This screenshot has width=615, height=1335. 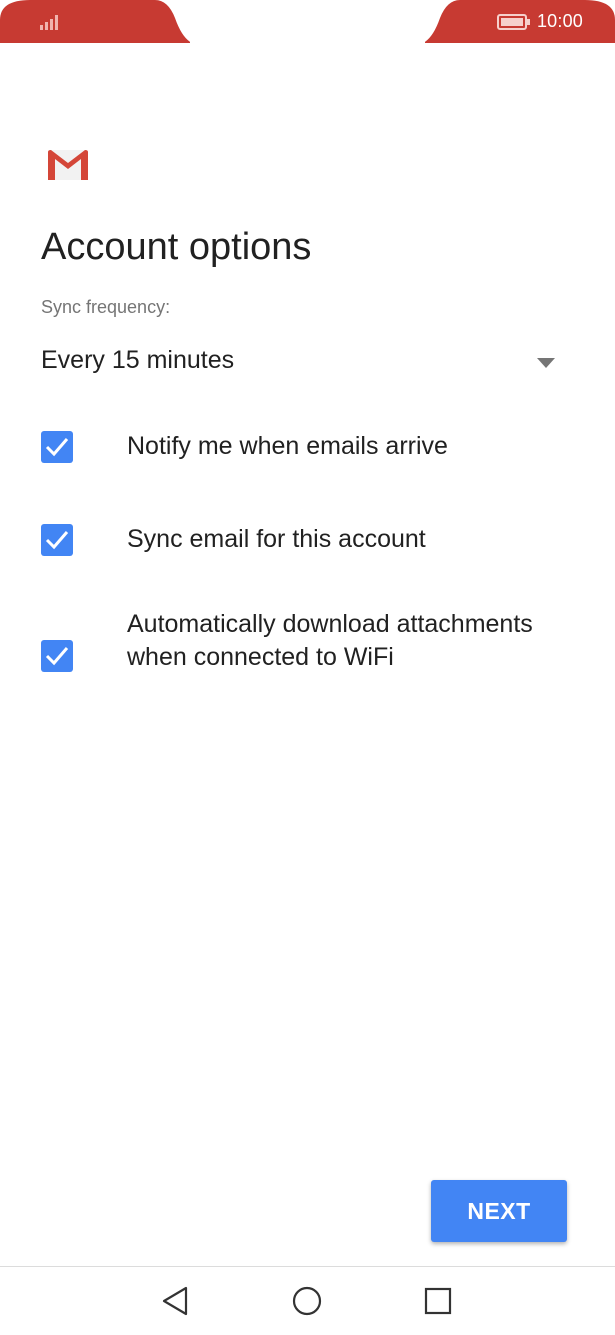 I want to click on home-circle-icon, so click(x=307, y=1301).